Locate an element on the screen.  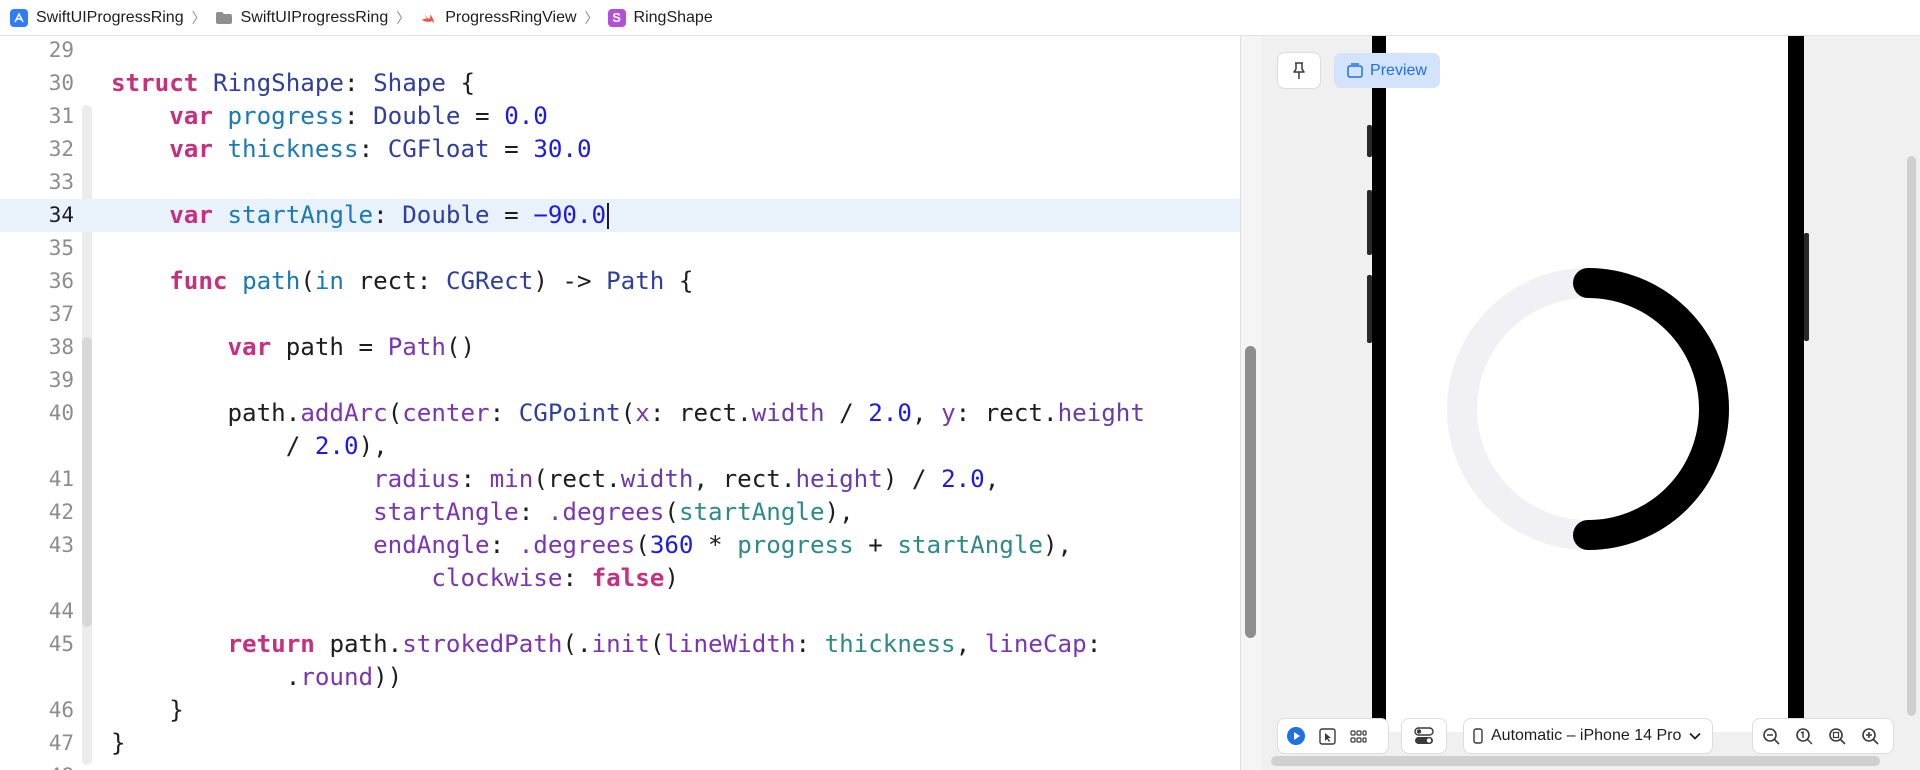
swift-file-icon is located at coordinates (428, 18).